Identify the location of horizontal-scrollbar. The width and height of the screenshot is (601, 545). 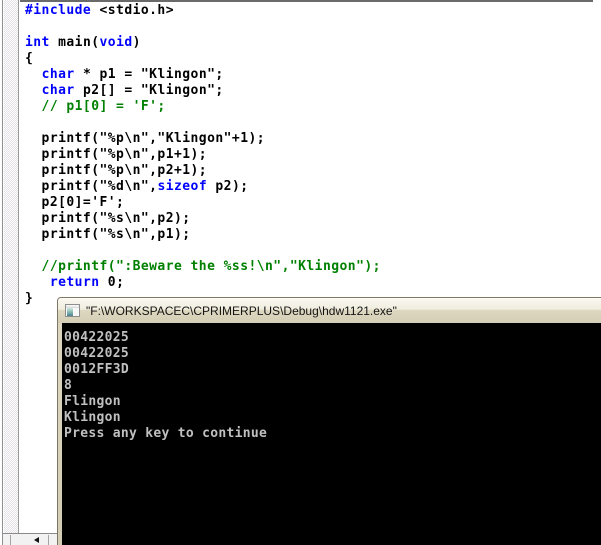
(31, 539).